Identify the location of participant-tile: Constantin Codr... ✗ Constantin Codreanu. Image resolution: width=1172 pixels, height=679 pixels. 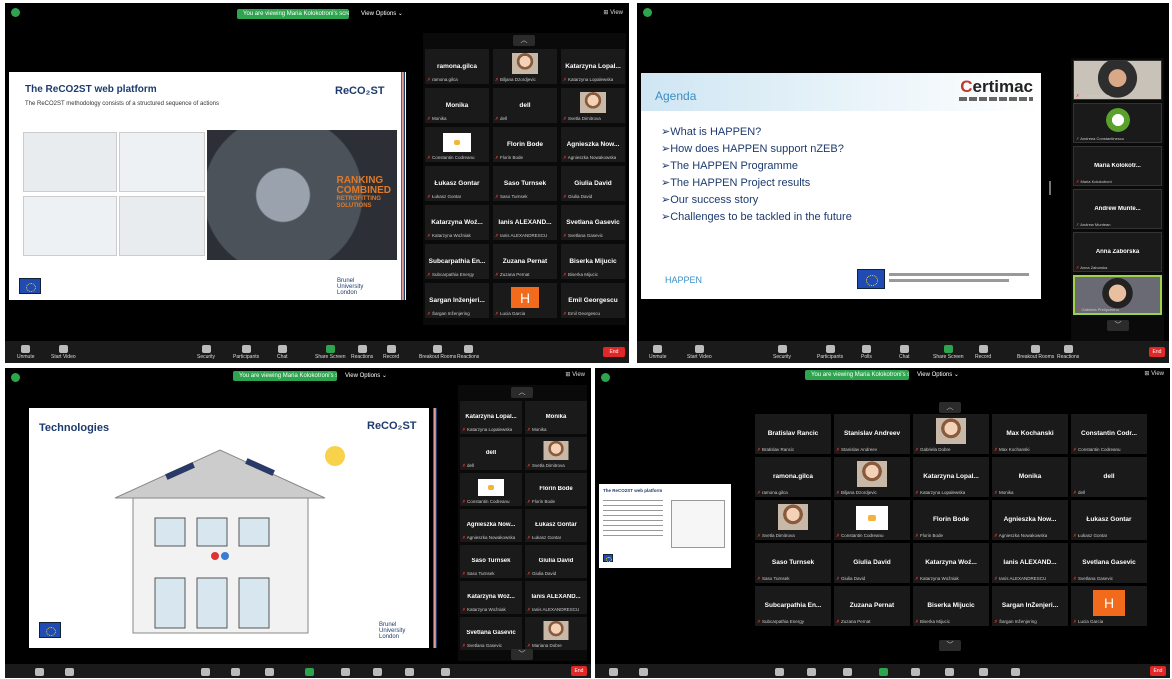
(1109, 434).